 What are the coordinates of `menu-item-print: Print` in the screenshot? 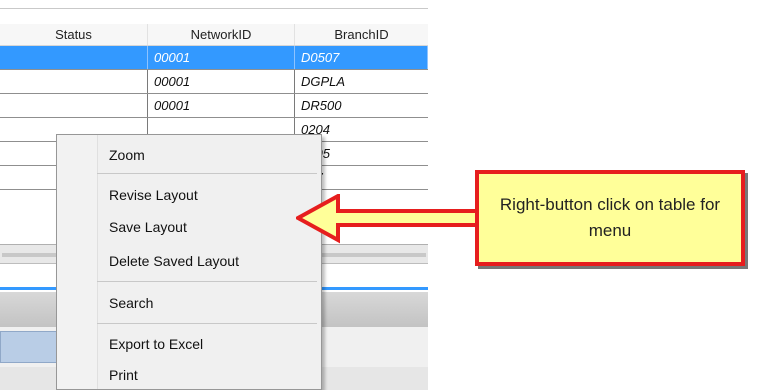 It's located at (209, 375).